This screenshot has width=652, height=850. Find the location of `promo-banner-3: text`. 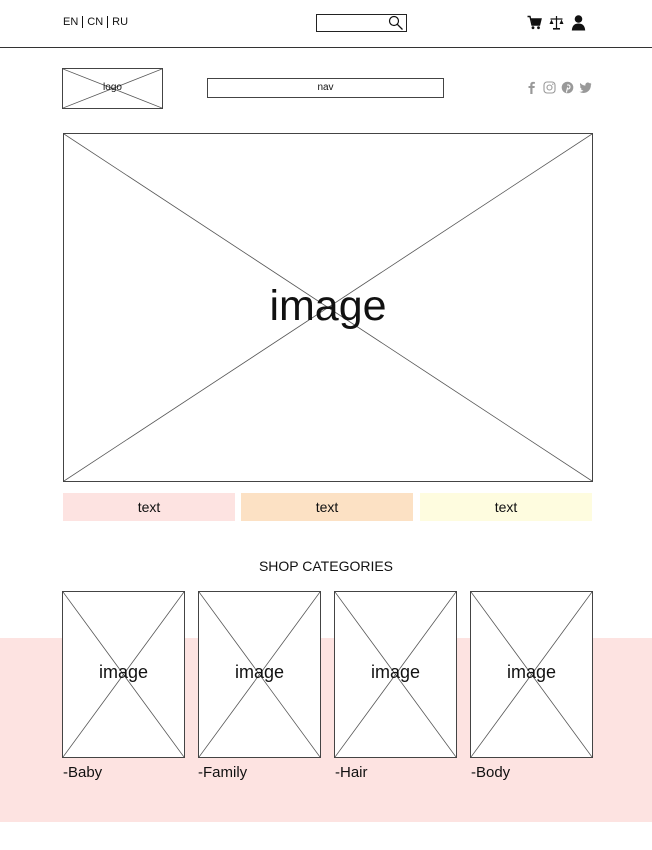

promo-banner-3: text is located at coordinates (506, 507).